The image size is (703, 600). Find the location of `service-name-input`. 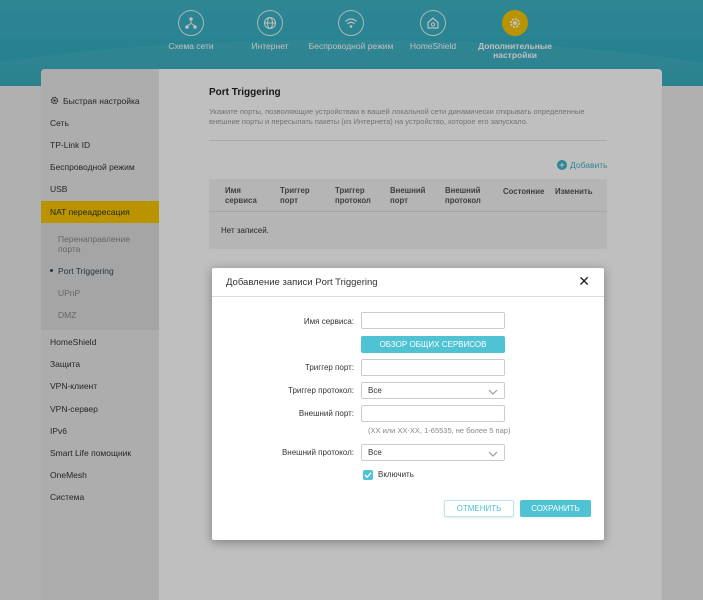

service-name-input is located at coordinates (433, 320).